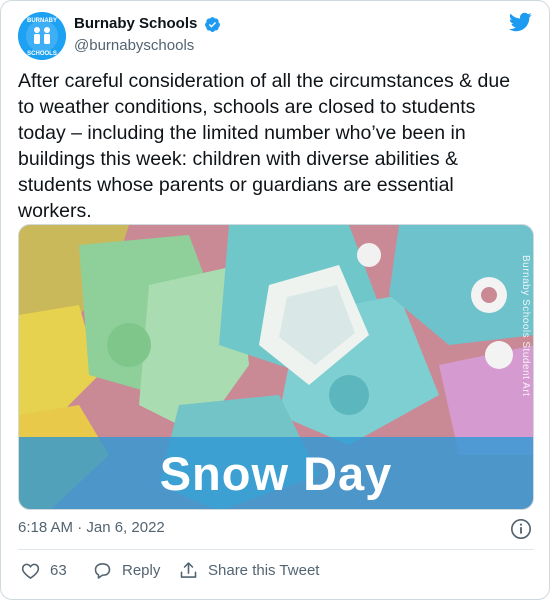 The image size is (558, 600). I want to click on reply-label: Reply, so click(141, 570).